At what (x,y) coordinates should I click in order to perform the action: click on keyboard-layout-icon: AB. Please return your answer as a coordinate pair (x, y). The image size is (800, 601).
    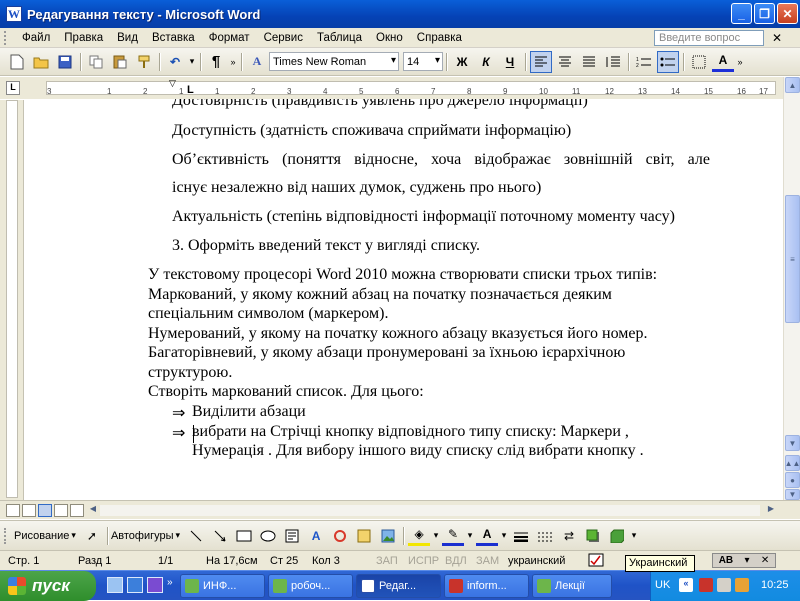
    Looking at the image, I should click on (726, 560).